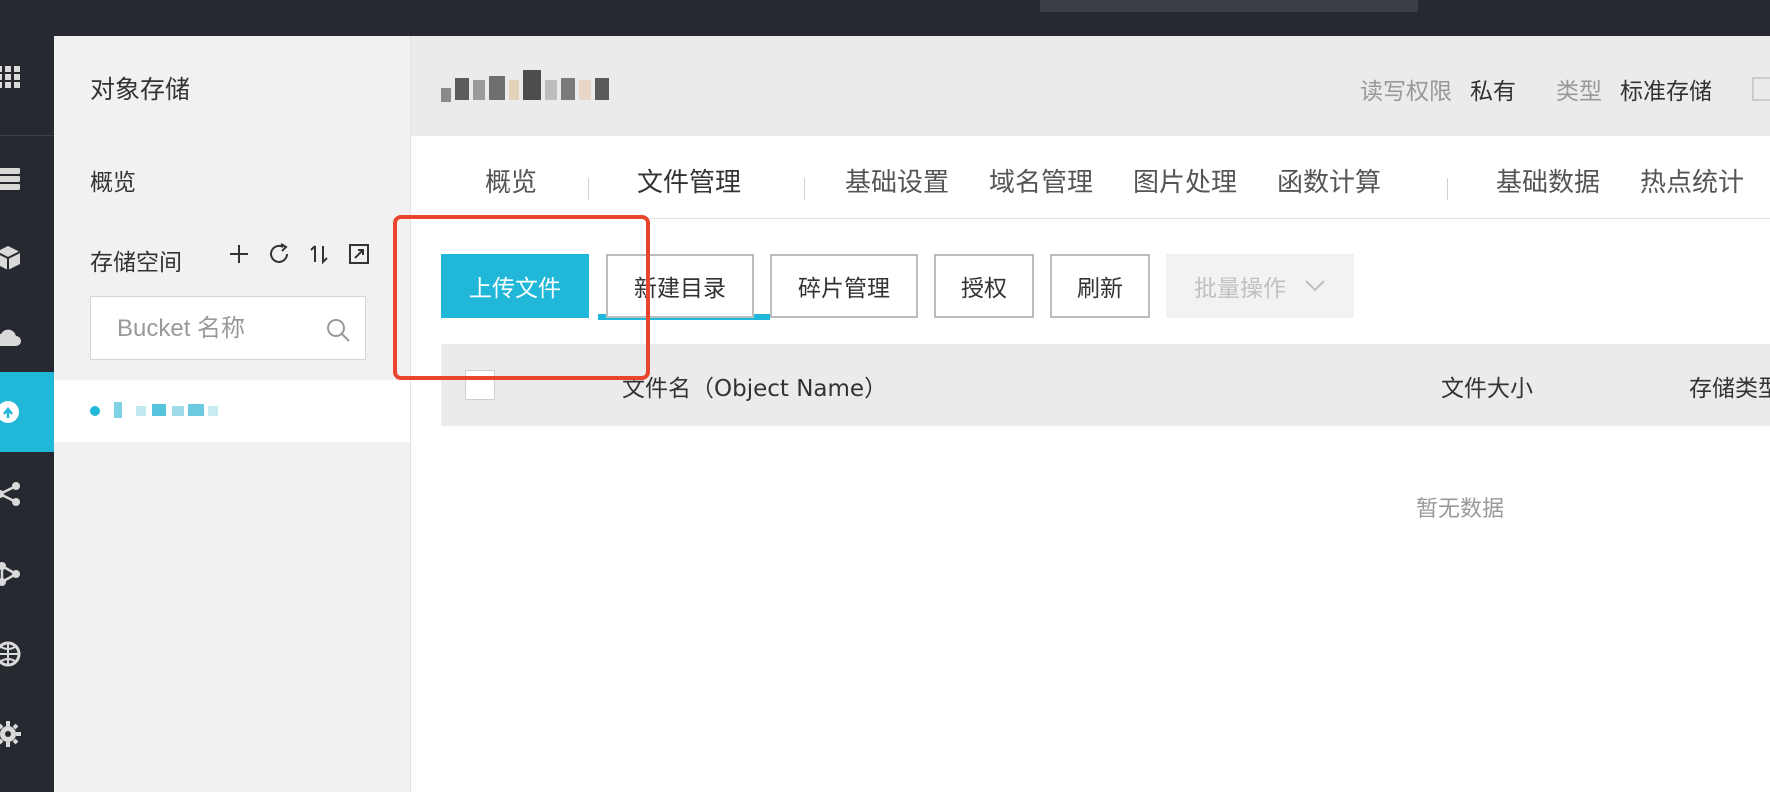  I want to click on batch-operations-dropdown: 批量操作, so click(1260, 286).